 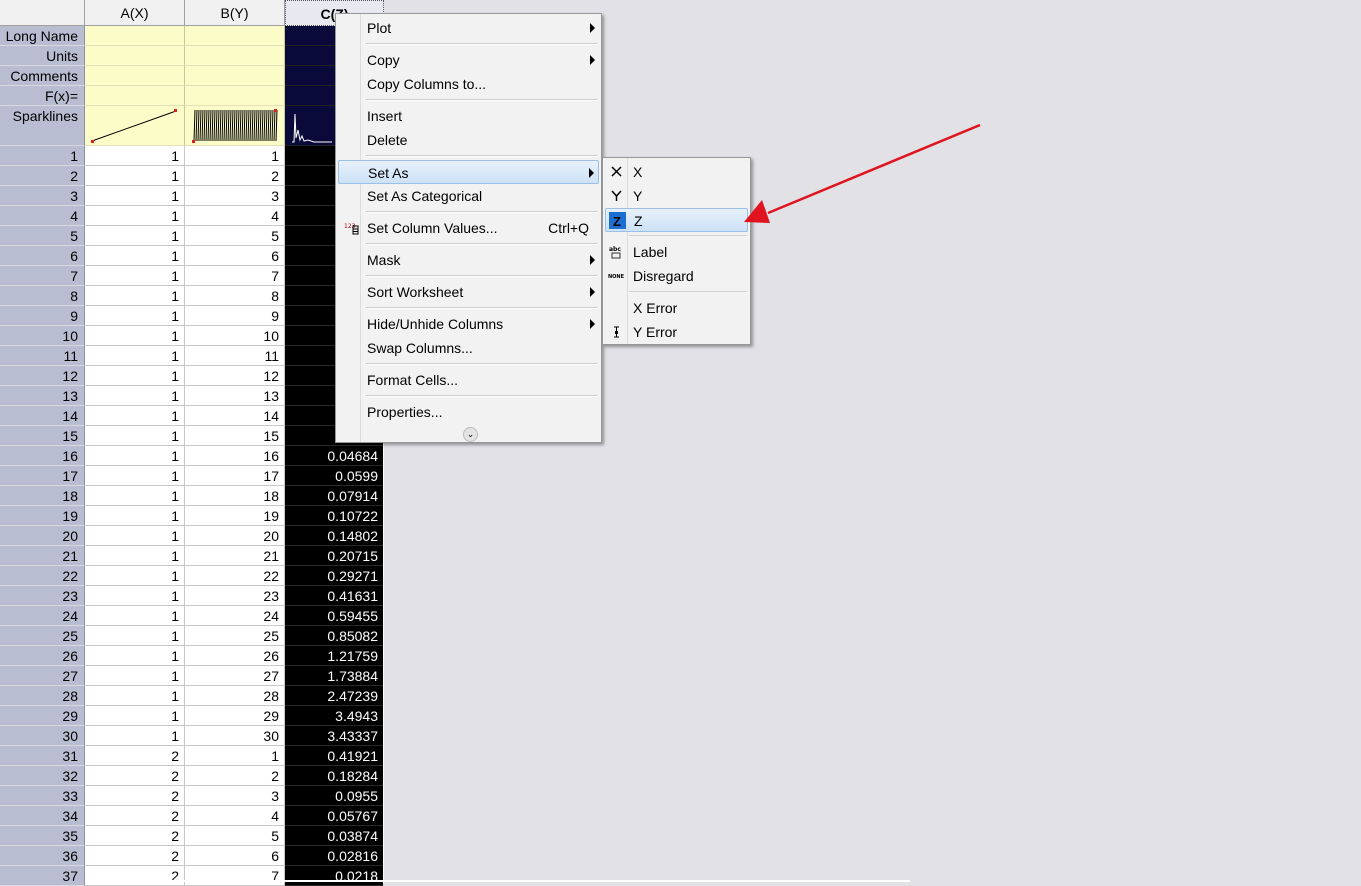 I want to click on annotation-arrow, so click(x=862, y=173).